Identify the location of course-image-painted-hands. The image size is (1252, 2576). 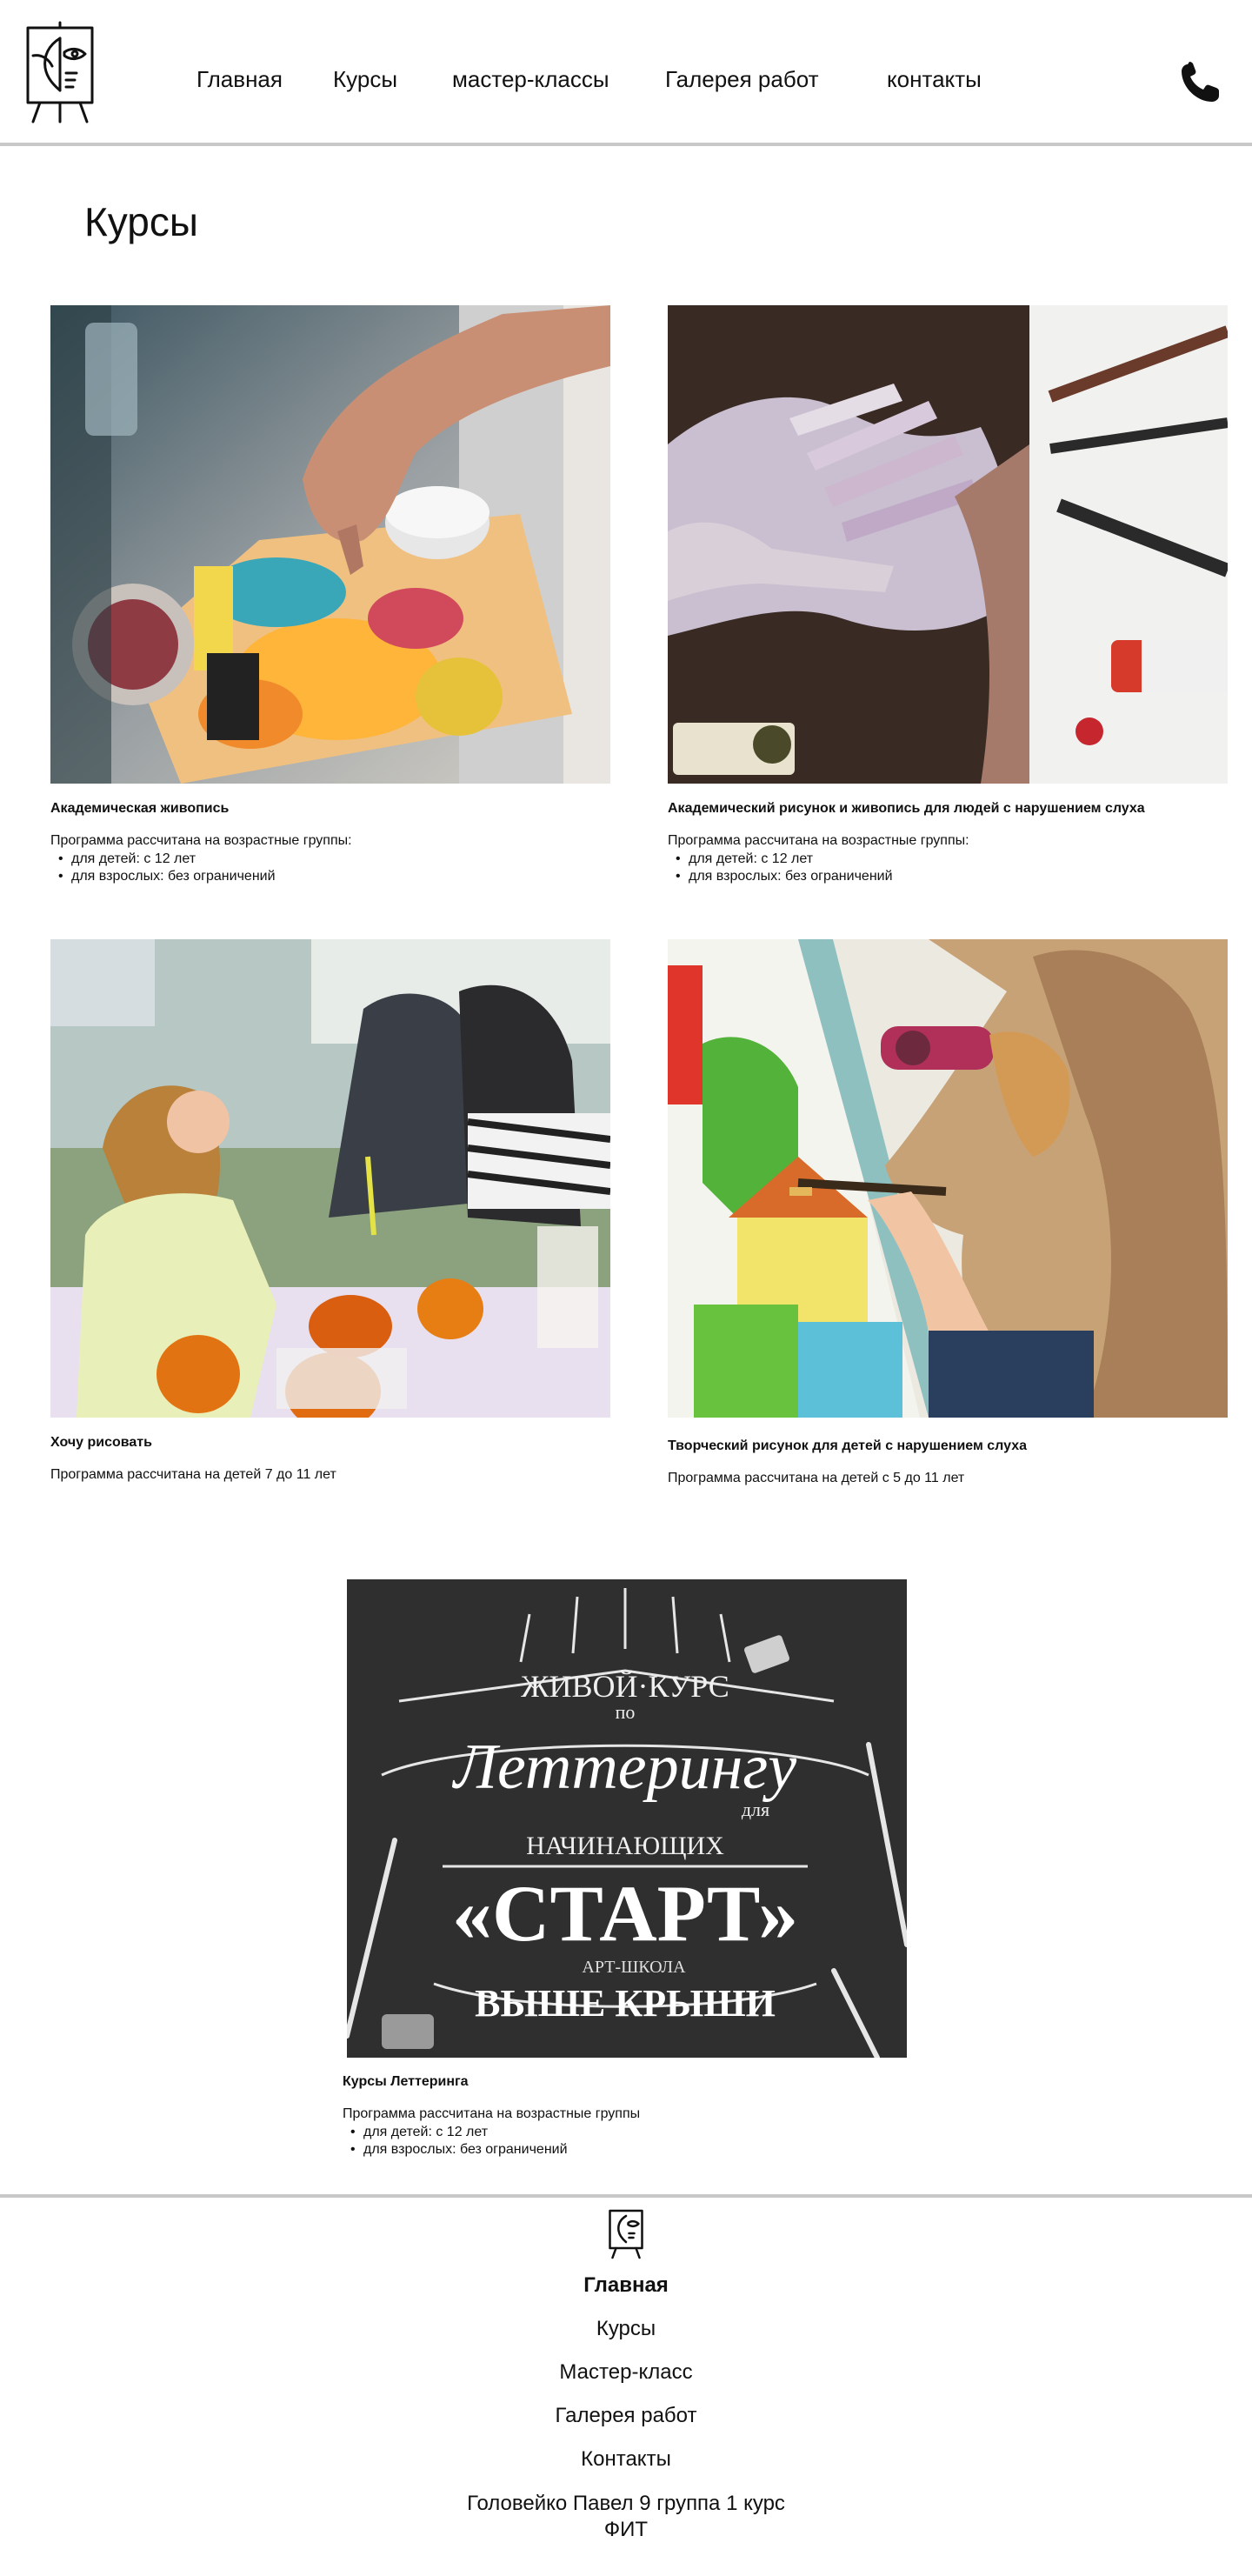
(948, 544).